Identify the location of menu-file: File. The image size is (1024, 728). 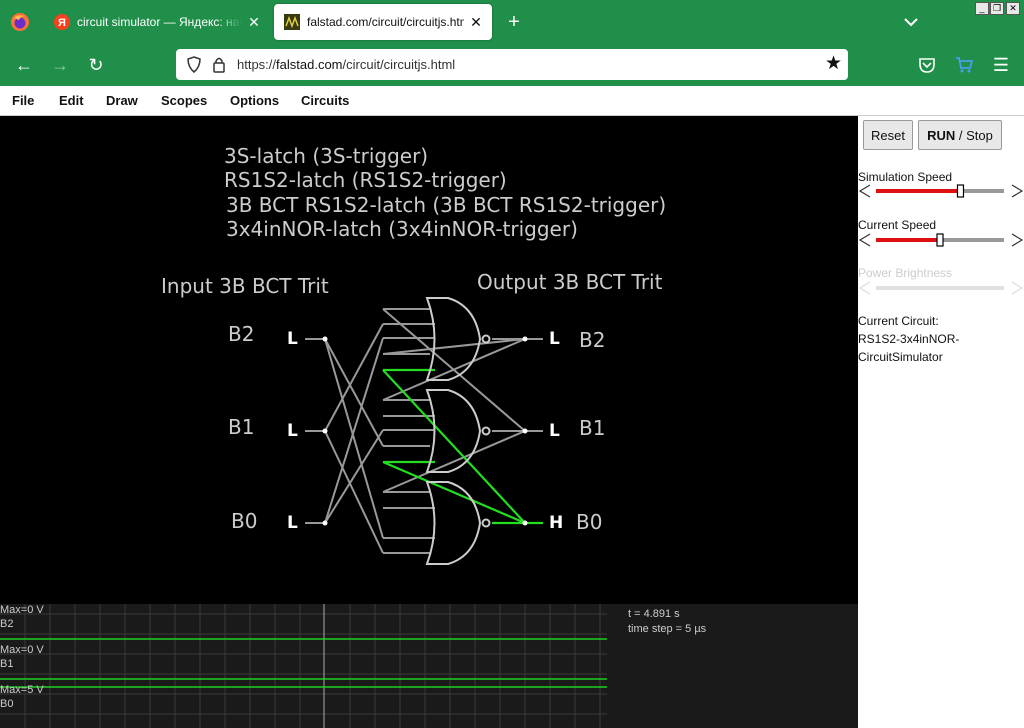
(23, 100).